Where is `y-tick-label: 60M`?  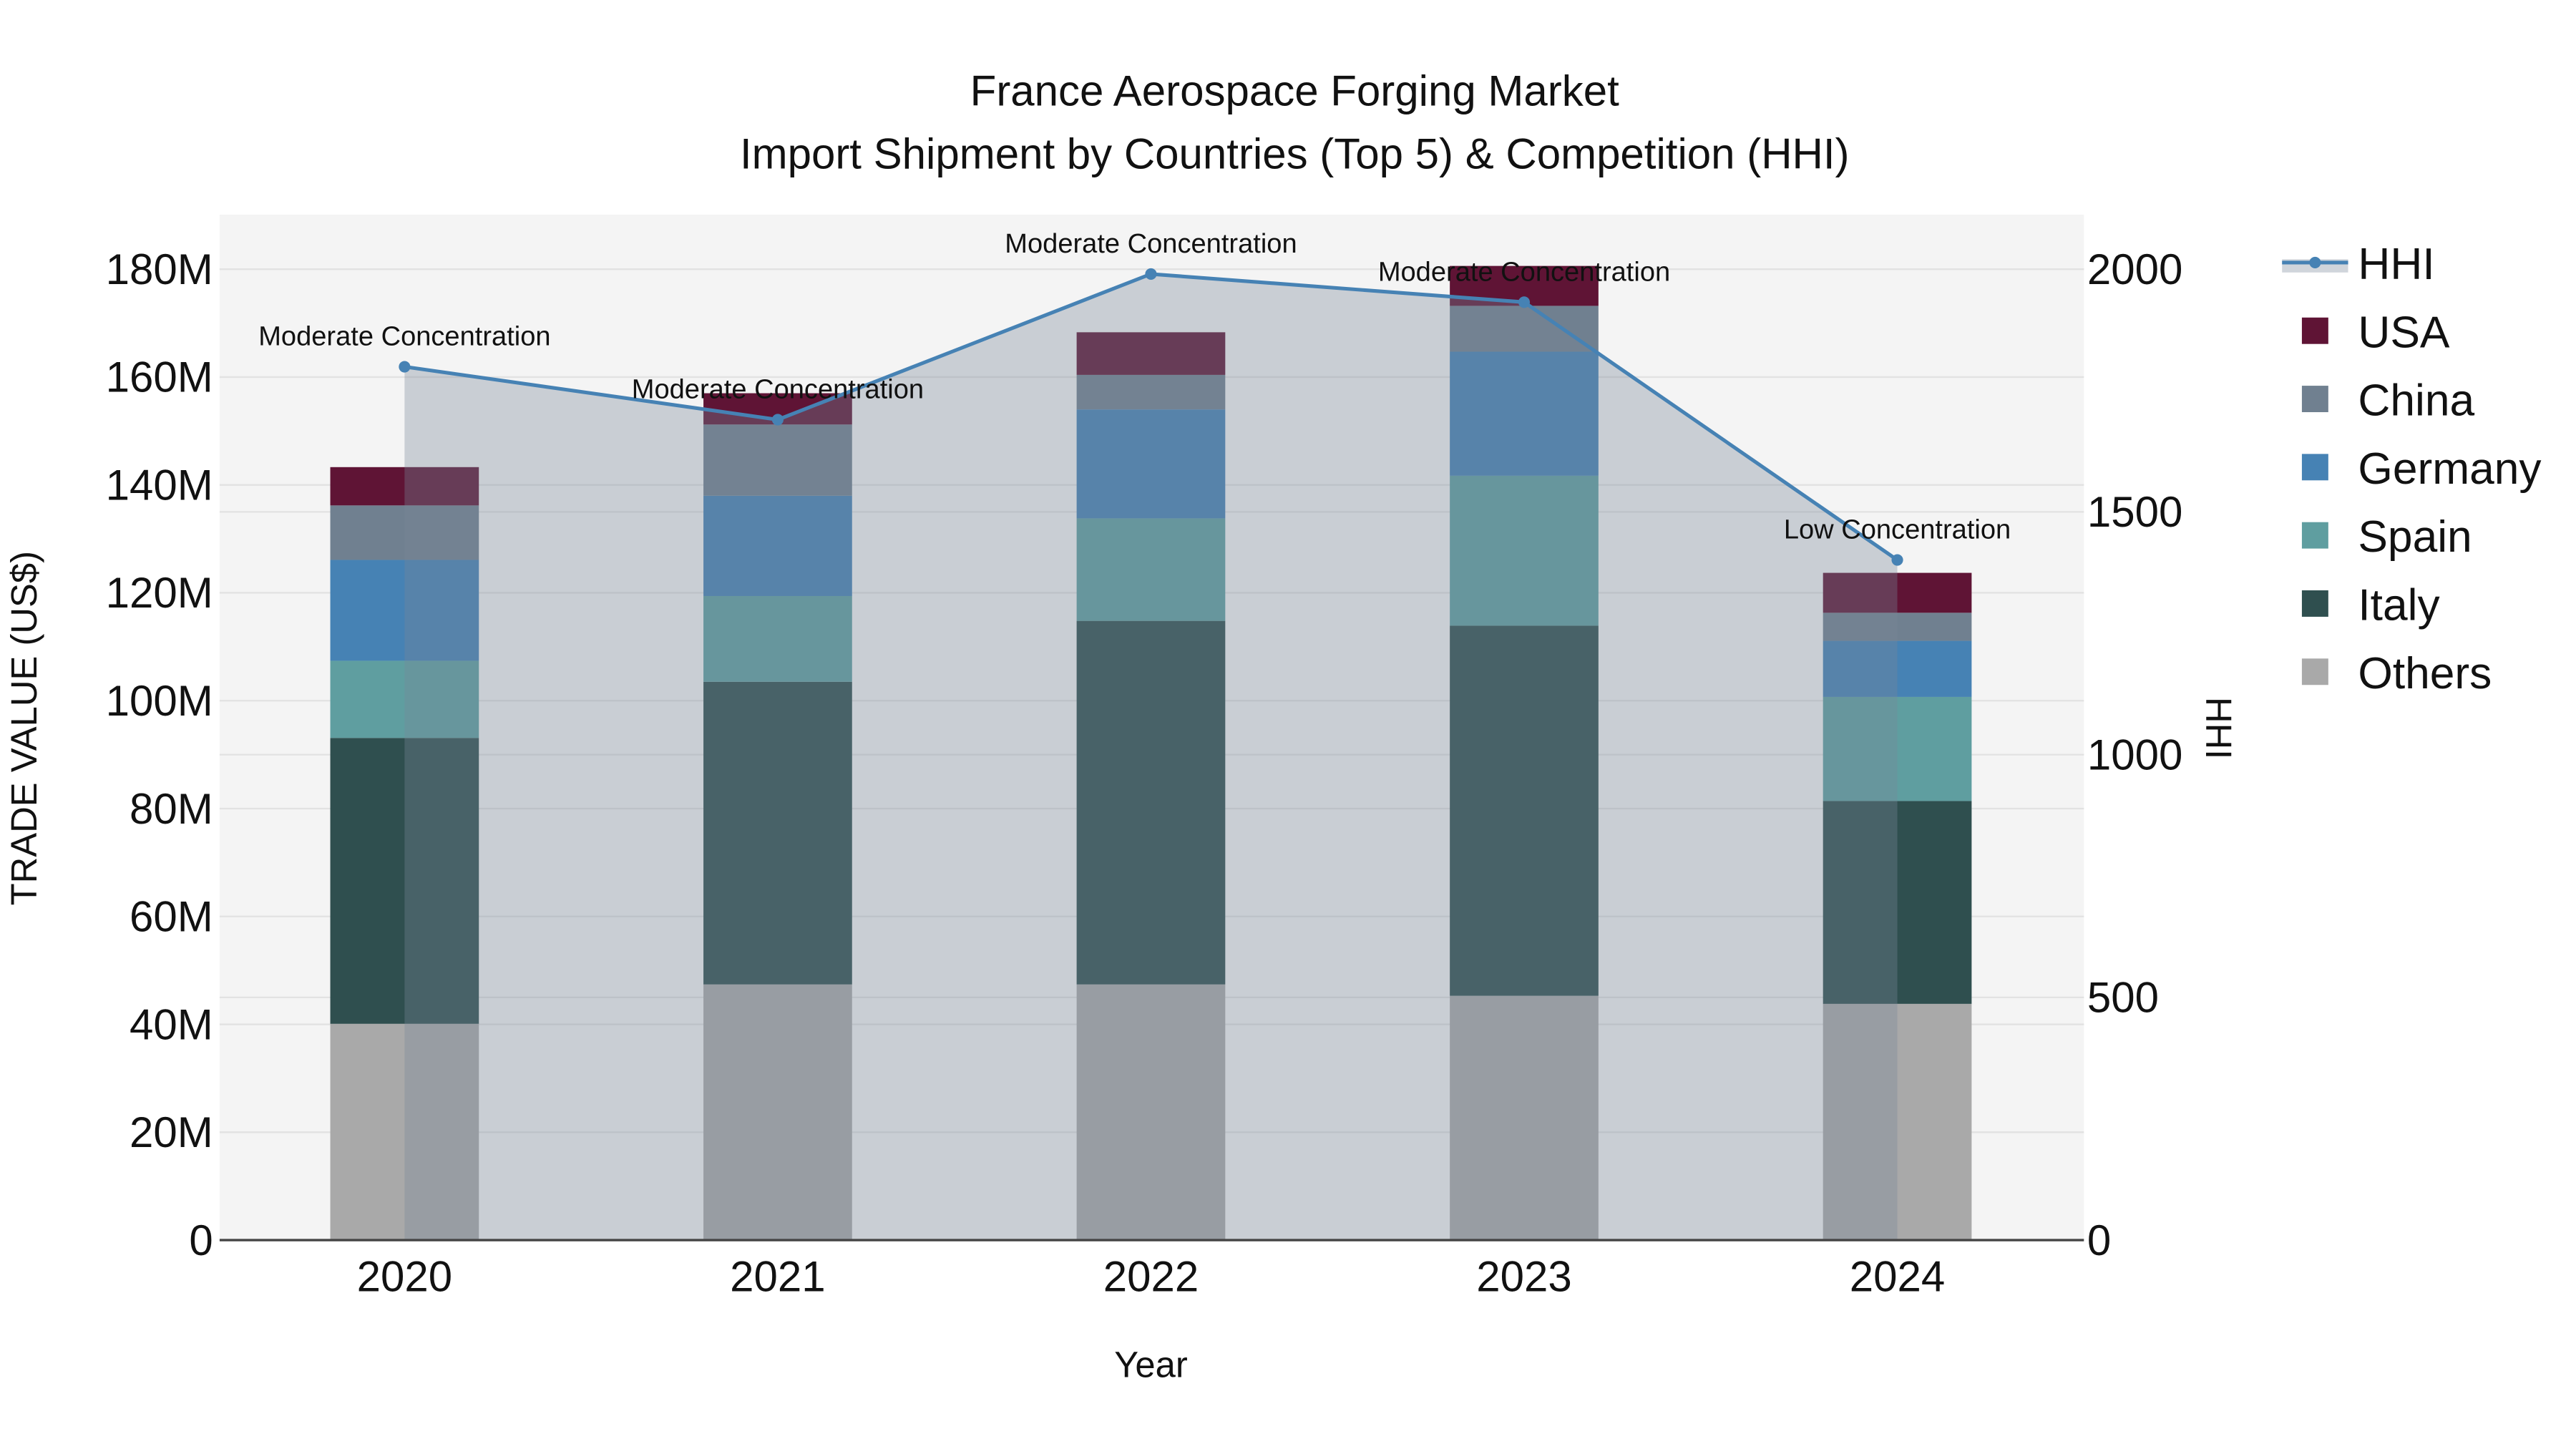
y-tick-label: 60M is located at coordinates (171, 917).